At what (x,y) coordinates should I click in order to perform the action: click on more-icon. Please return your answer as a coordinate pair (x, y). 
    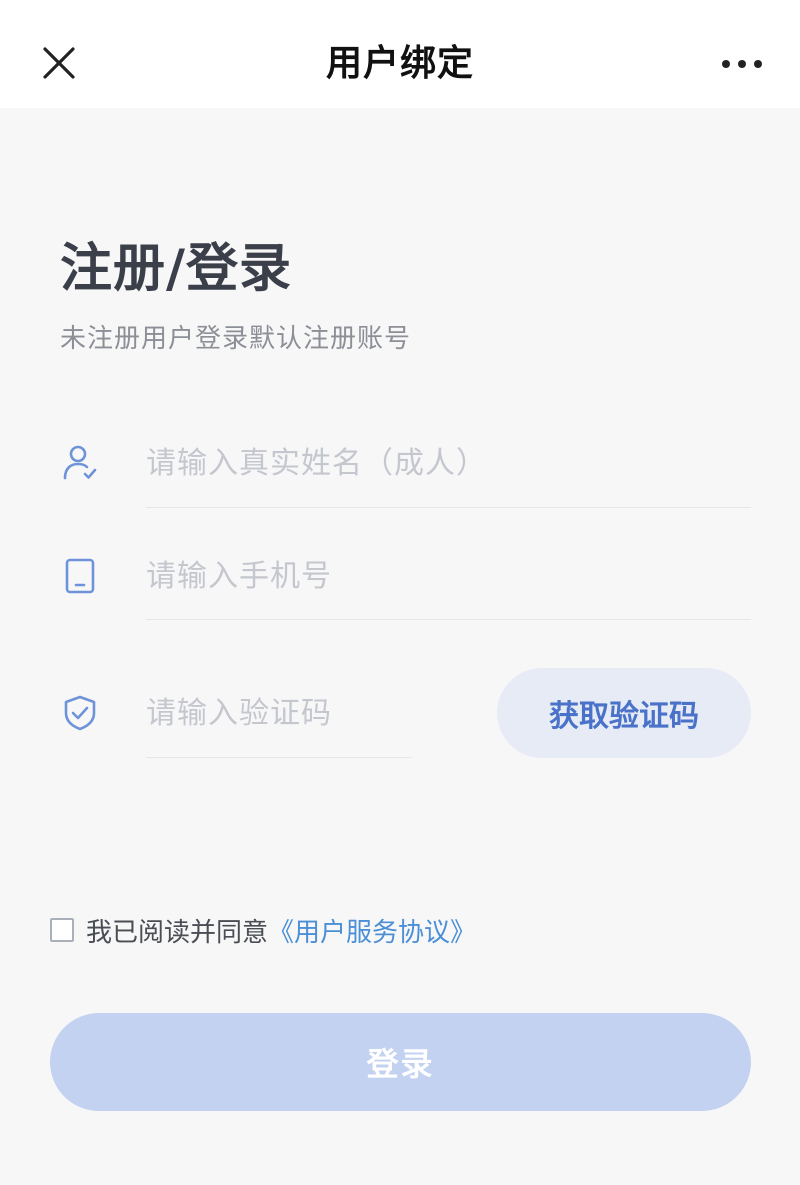
    Looking at the image, I should click on (742, 64).